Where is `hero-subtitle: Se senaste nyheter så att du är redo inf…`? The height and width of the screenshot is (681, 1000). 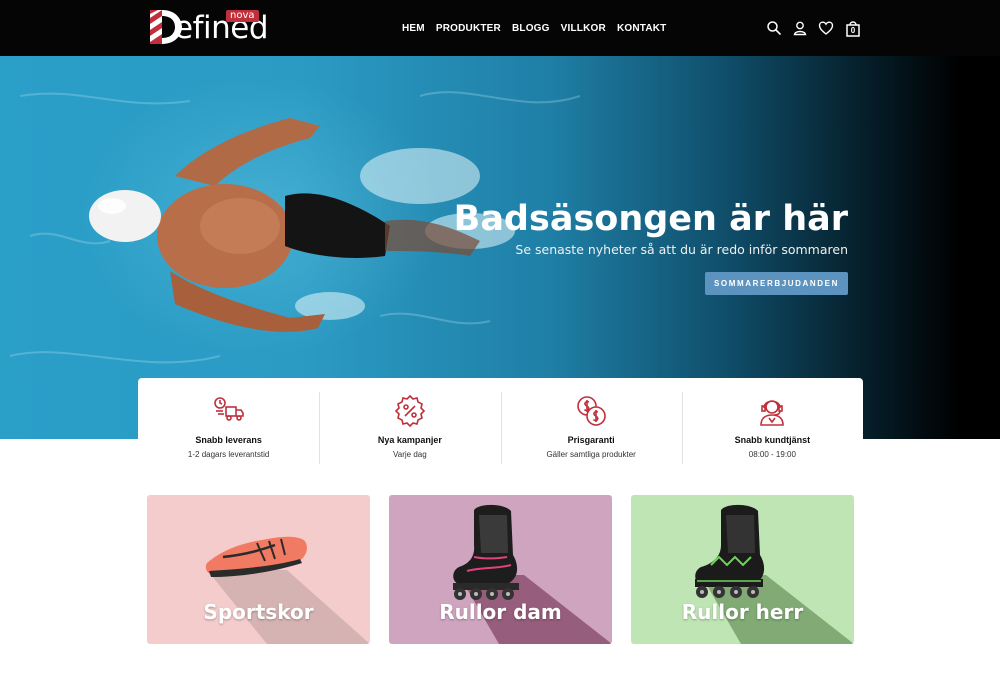
hero-subtitle: Se senaste nyheter så att du är redo inf… is located at coordinates (681, 249).